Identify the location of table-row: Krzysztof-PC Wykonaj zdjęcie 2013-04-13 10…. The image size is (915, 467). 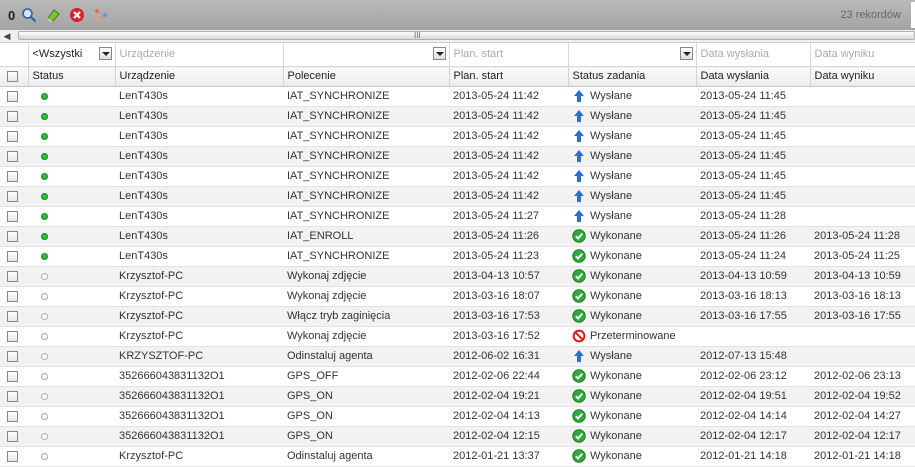
(457, 276).